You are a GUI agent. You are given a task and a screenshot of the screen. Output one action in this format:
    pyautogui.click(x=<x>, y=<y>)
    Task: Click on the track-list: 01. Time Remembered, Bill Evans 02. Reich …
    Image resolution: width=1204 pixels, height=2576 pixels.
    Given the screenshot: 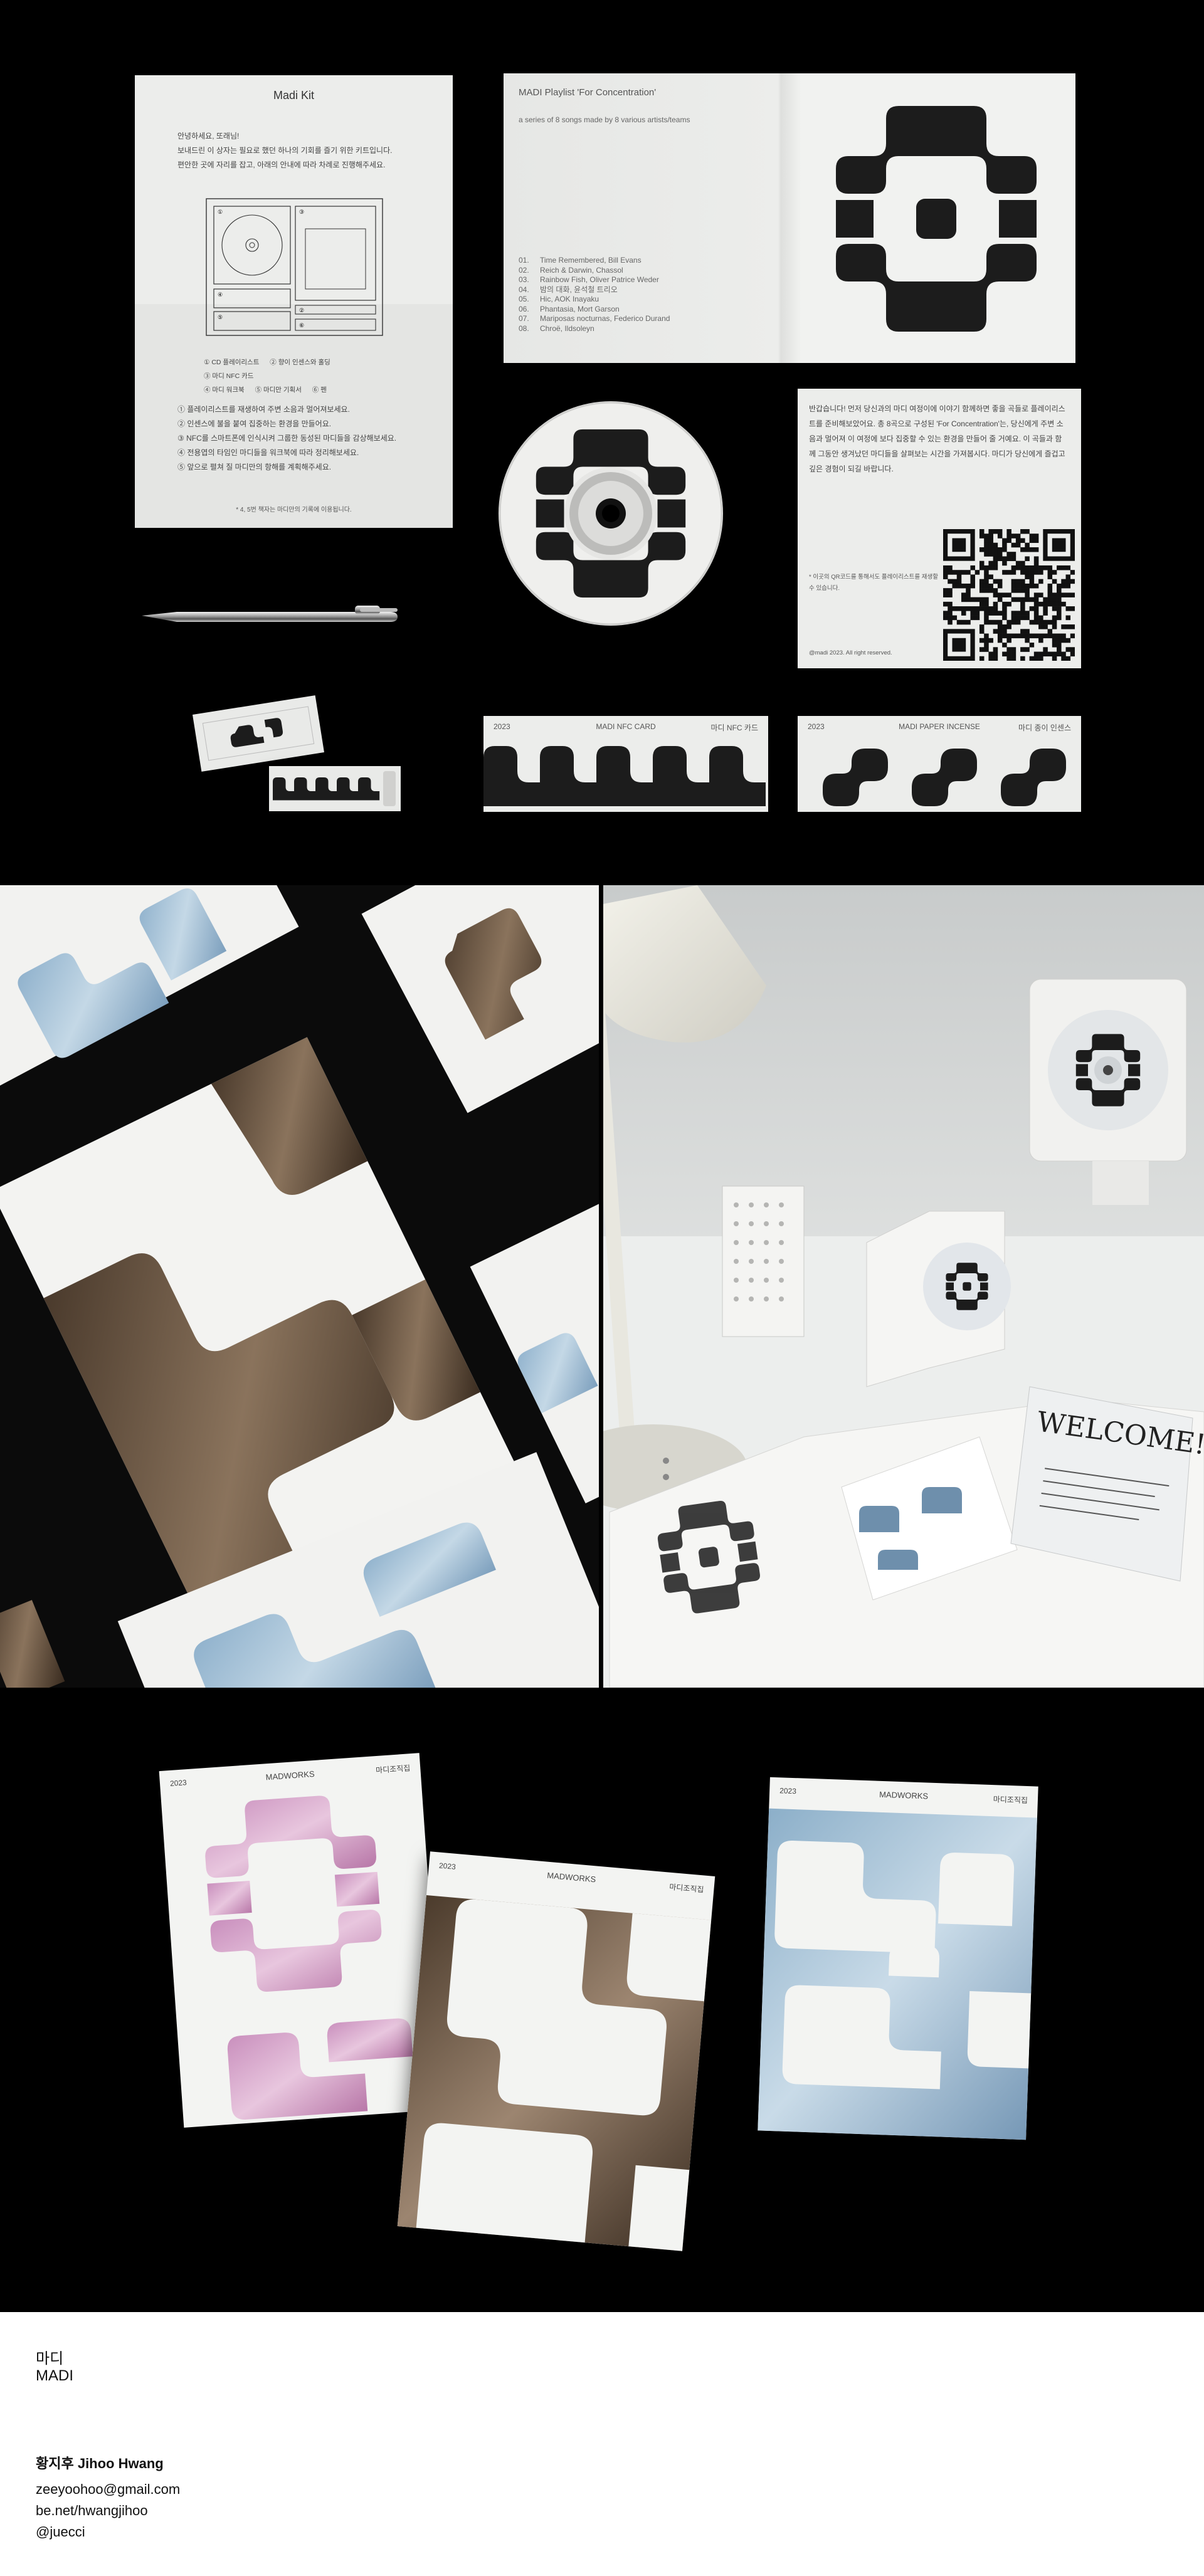 What is the action you would take?
    pyautogui.click(x=594, y=295)
    